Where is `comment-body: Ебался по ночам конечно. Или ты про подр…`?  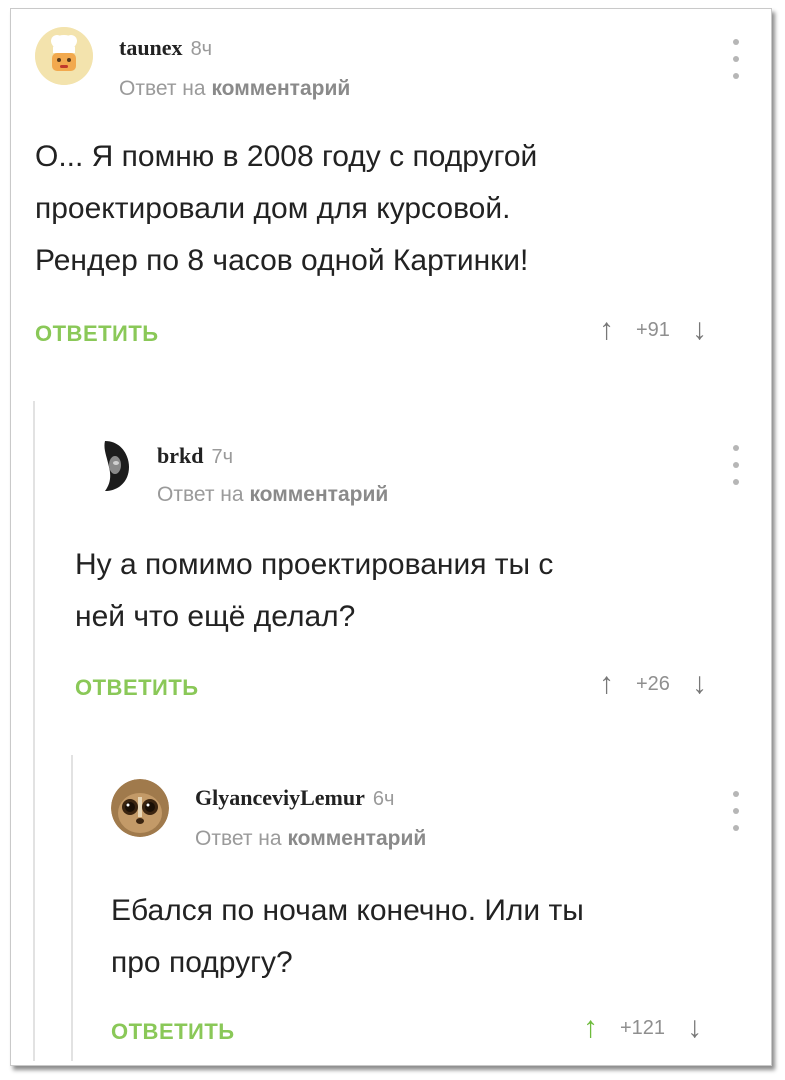
comment-body: Ебался по ночам конечно. Или ты про подр… is located at coordinates (347, 937).